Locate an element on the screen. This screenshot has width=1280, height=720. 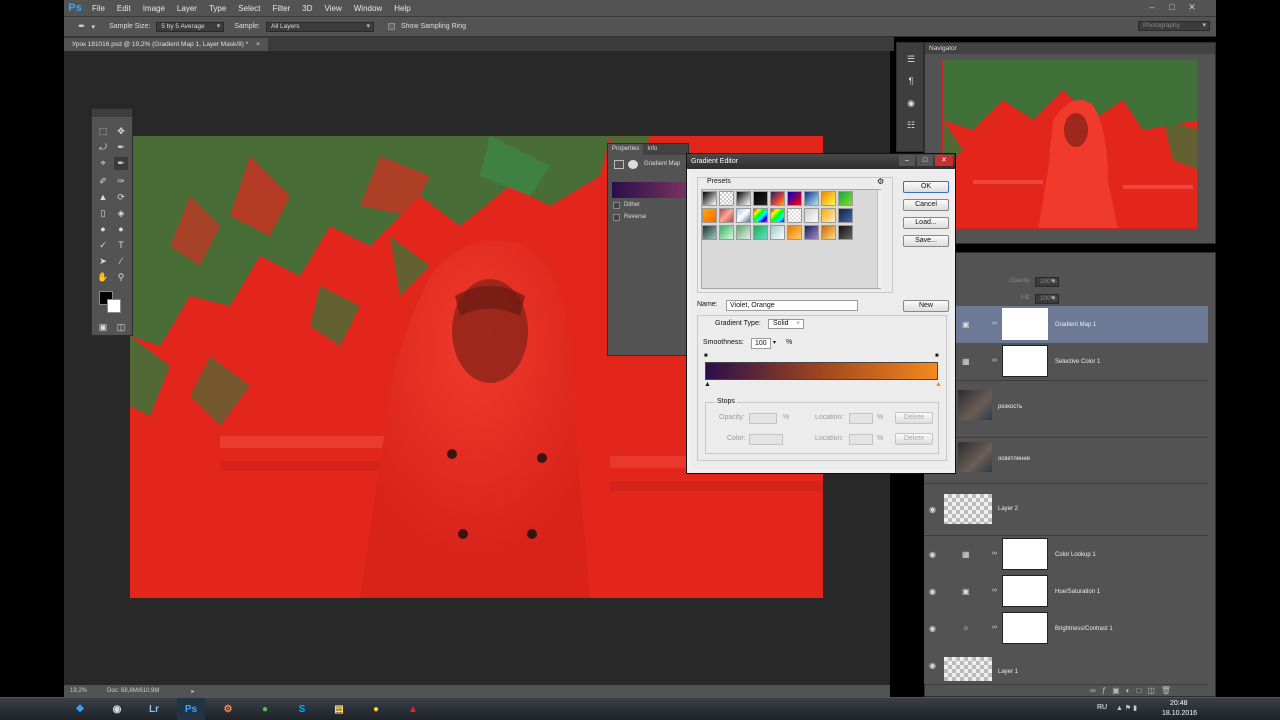
layer-name: Layer 1 is located at coordinates (1008, 672).